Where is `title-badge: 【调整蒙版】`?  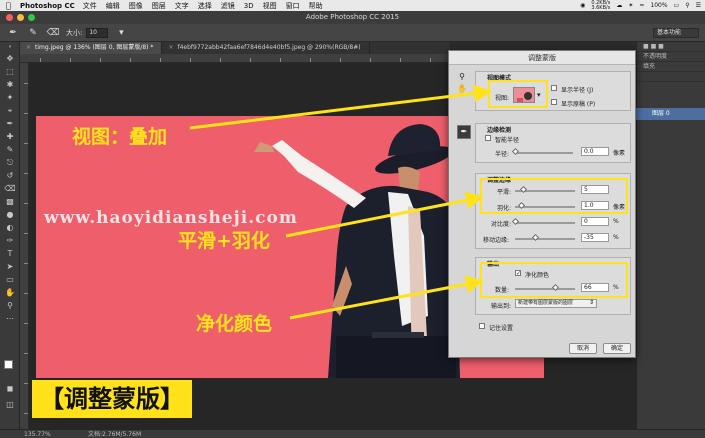
title-badge: 【调整蒙版】 is located at coordinates (112, 399).